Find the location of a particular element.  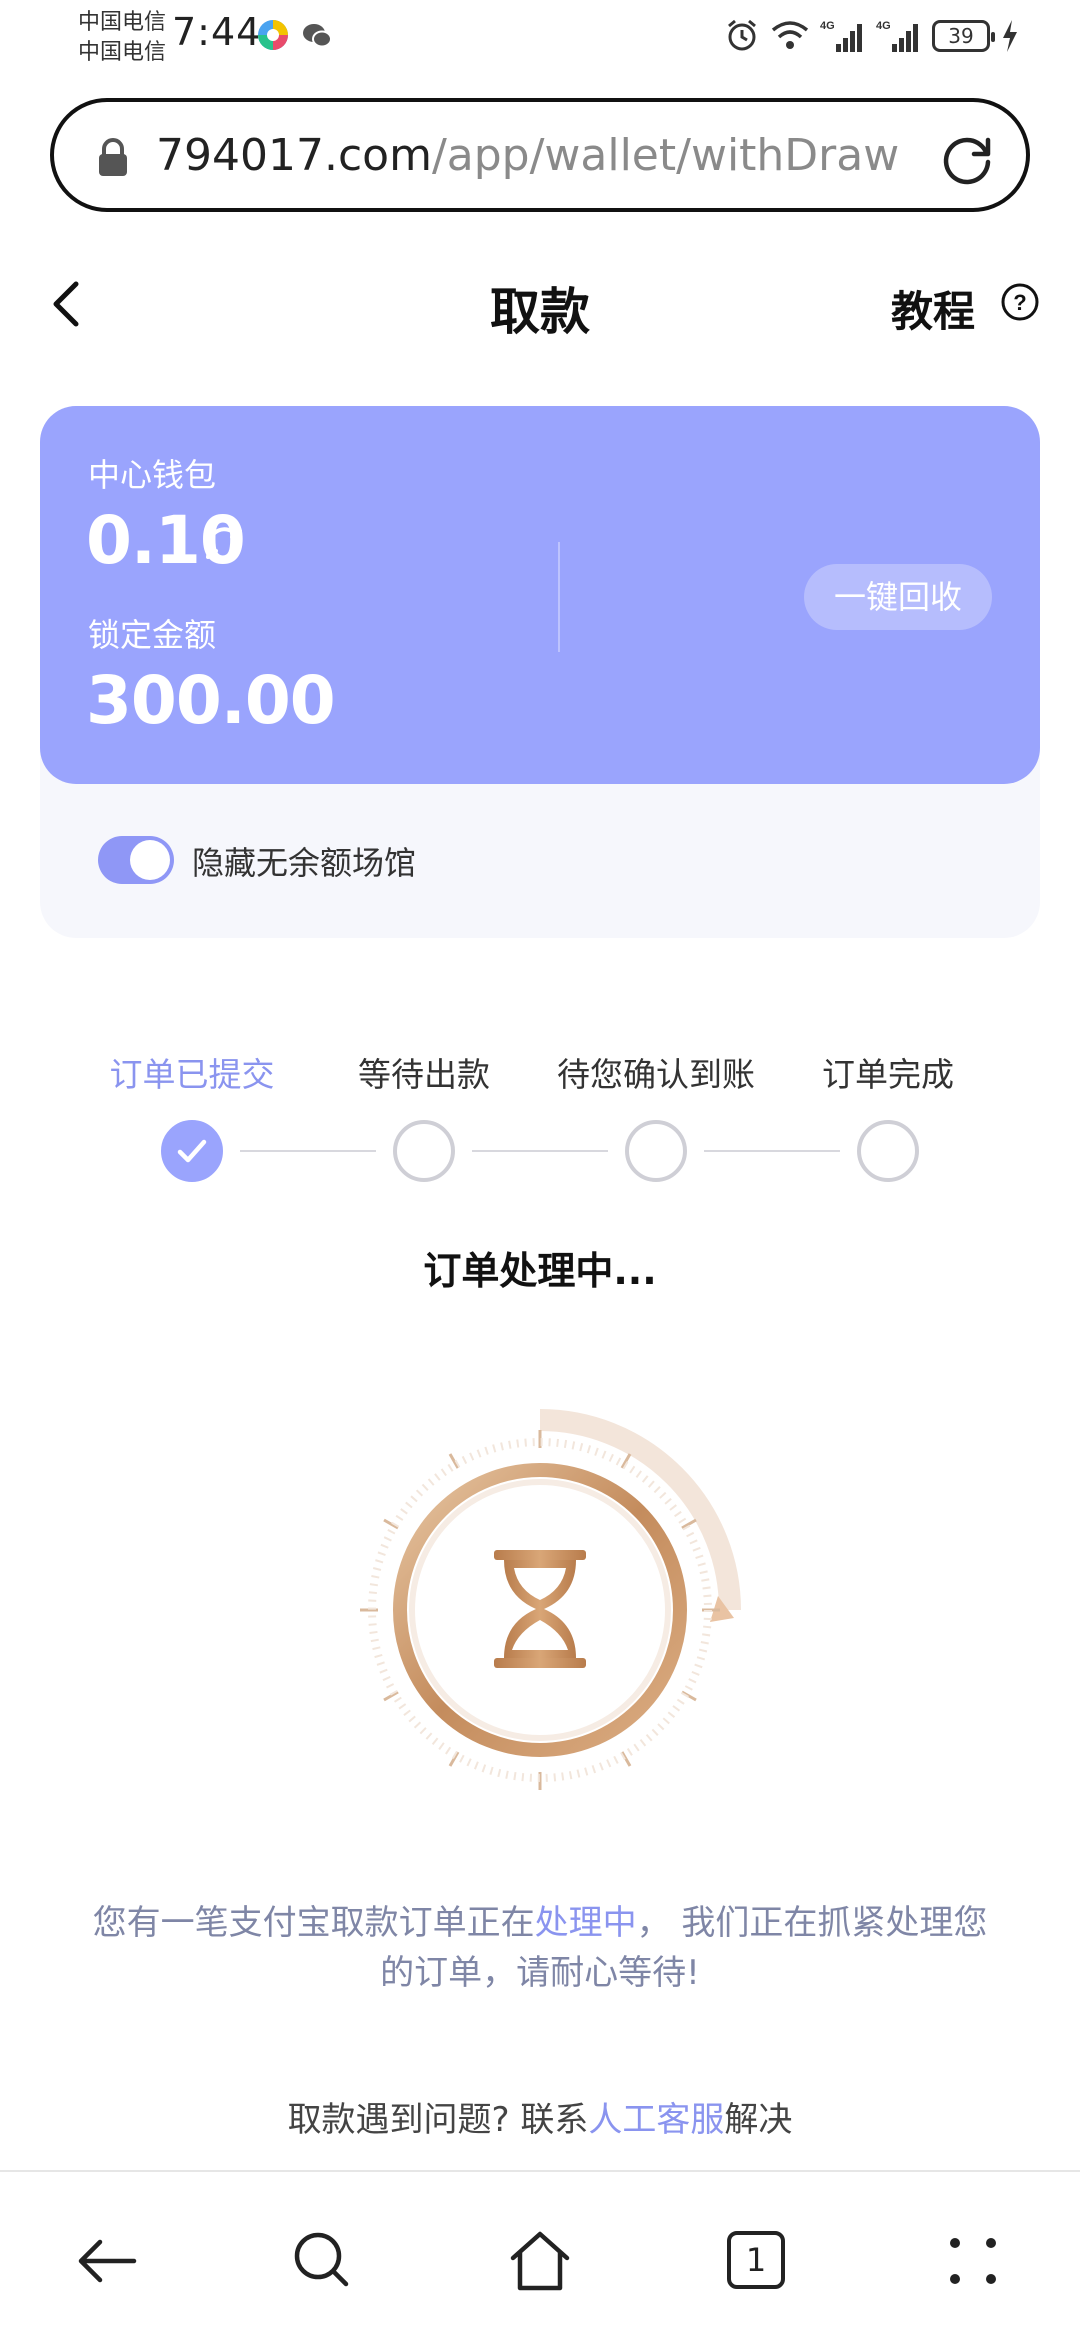

carrier-2: 中国电信 is located at coordinates (122, 52).